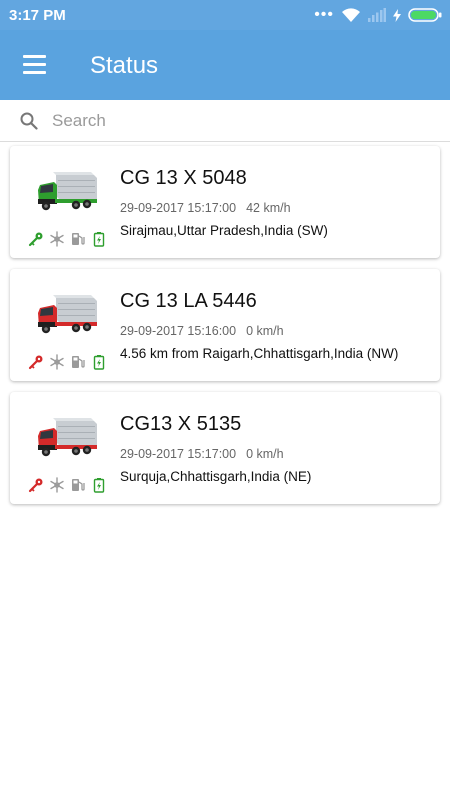 The height and width of the screenshot is (800, 450). I want to click on vehicle-speed: 42 km/h, so click(268, 208).